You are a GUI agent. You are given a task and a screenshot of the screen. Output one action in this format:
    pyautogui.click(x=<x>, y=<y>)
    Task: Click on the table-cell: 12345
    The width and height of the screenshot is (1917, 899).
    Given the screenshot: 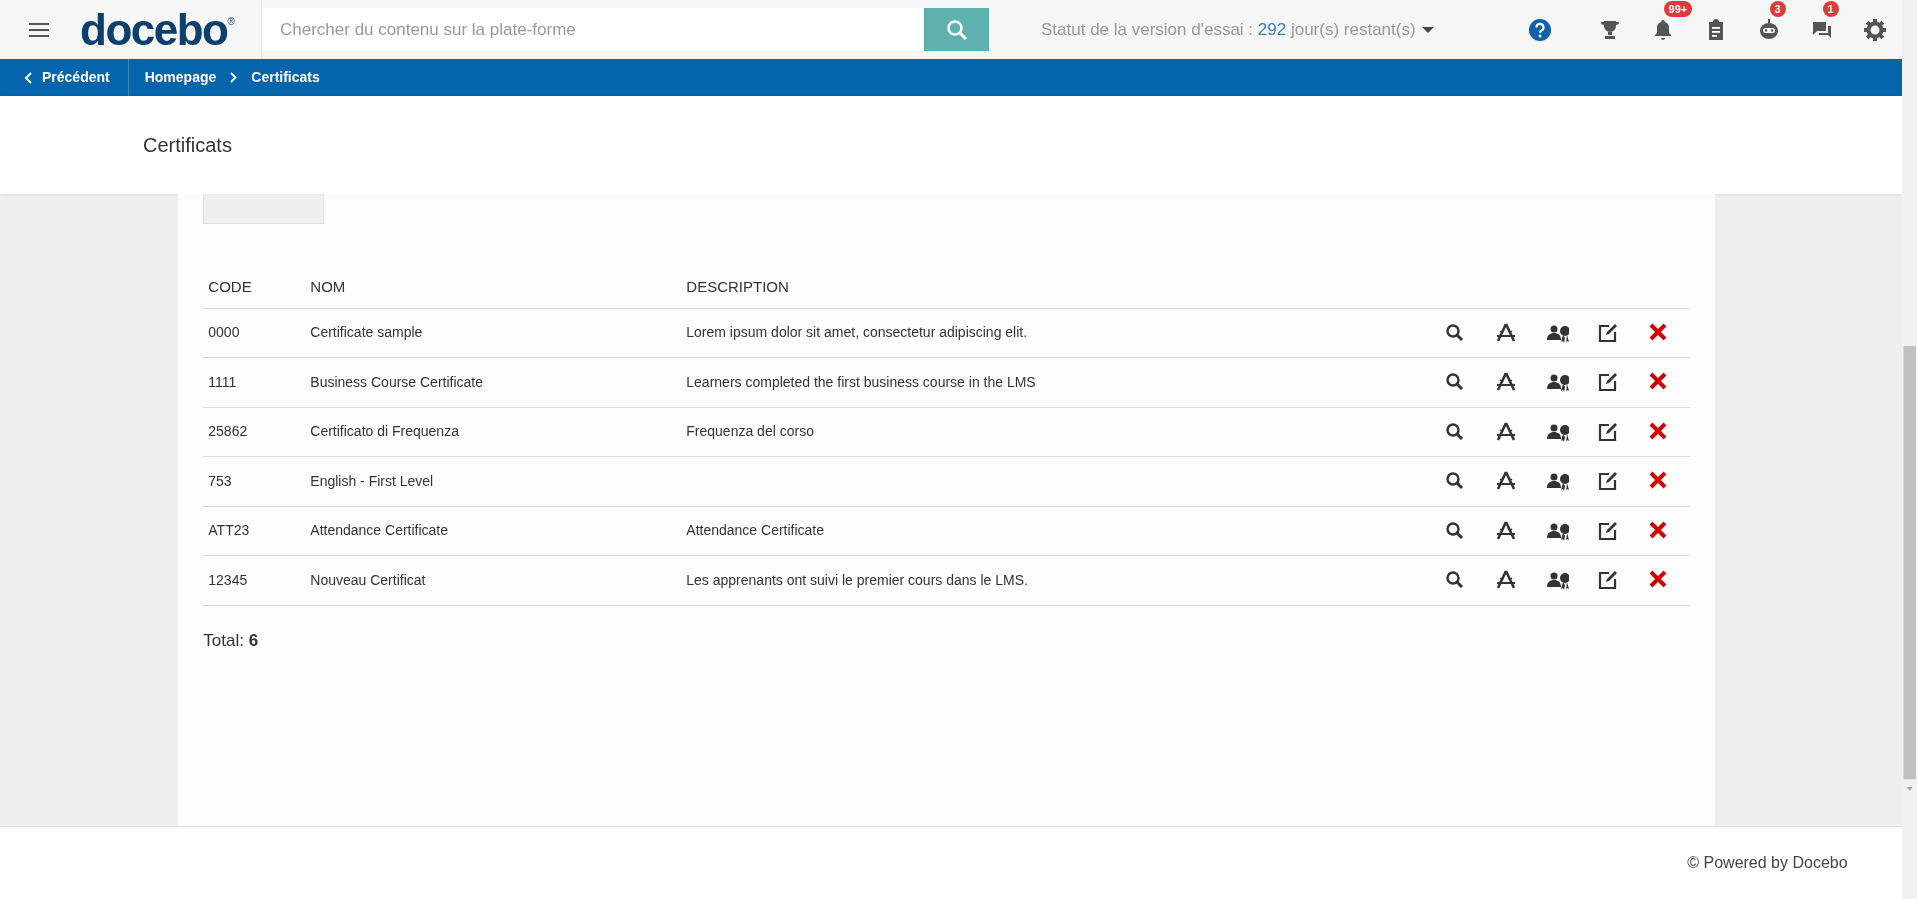 What is the action you would take?
    pyautogui.click(x=228, y=579)
    